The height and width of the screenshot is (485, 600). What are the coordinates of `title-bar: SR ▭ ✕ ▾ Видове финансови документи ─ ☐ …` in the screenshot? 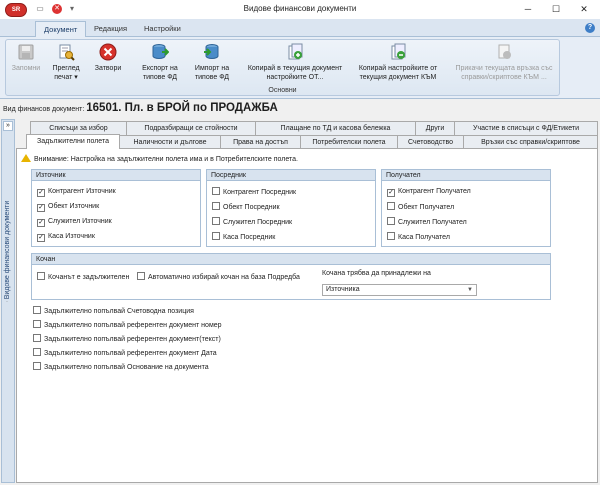 It's located at (300, 9).